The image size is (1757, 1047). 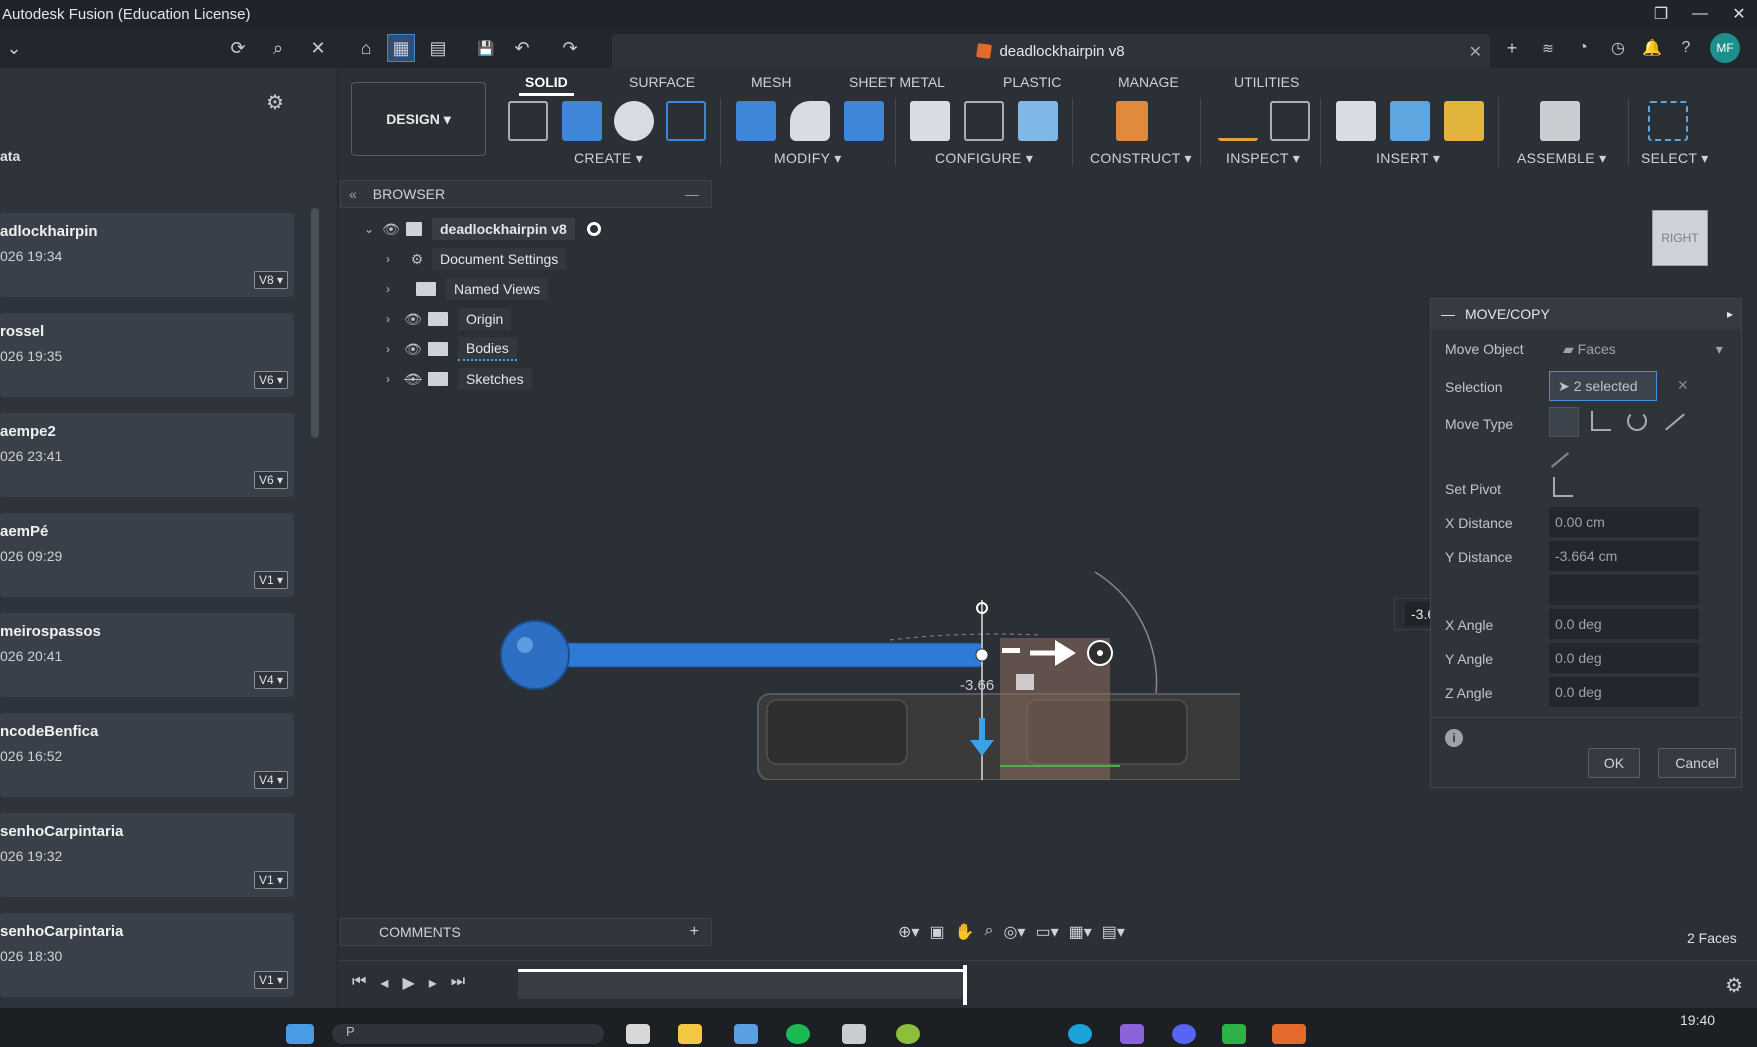 I want to click on close-panel-icon: ✕, so click(x=318, y=48).